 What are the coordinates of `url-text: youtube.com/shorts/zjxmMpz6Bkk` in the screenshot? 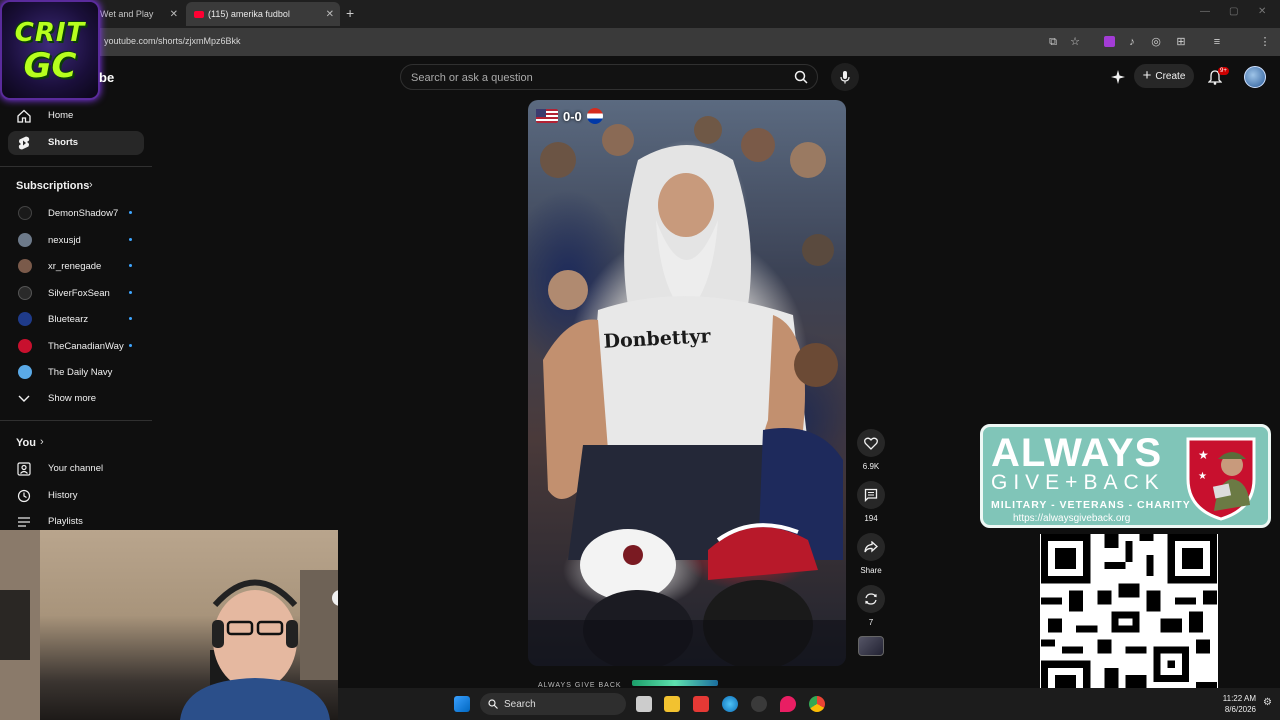 It's located at (172, 41).